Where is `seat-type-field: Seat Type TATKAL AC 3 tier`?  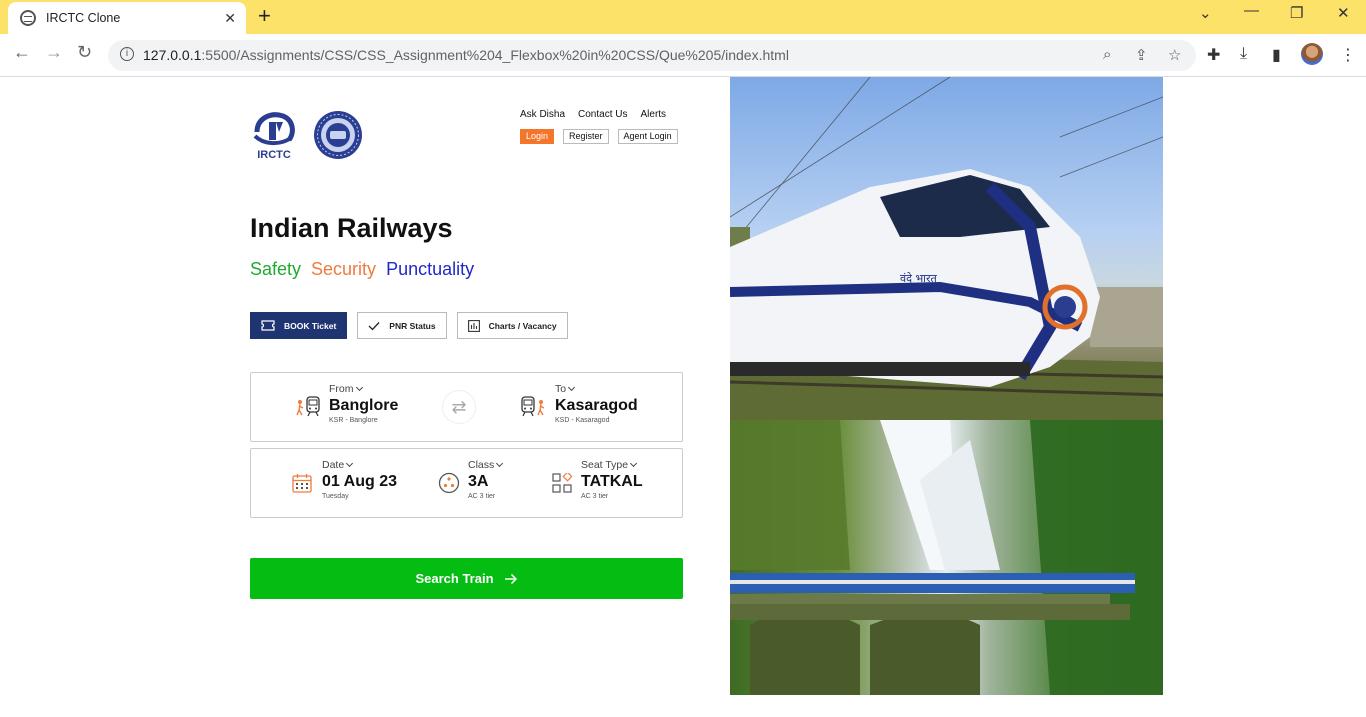 seat-type-field: Seat Type TATKAL AC 3 tier is located at coordinates (612, 479).